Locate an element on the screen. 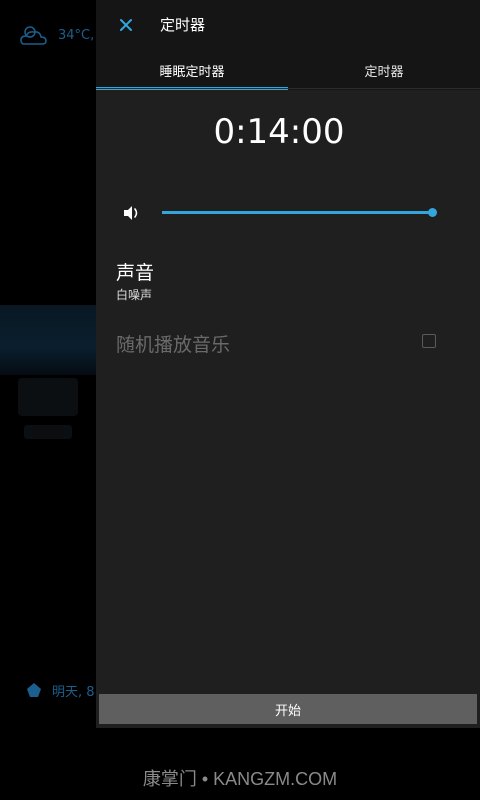 Image resolution: width=480 pixels, height=800 pixels. sound-setting: 声音 白噪声 is located at coordinates (288, 280).